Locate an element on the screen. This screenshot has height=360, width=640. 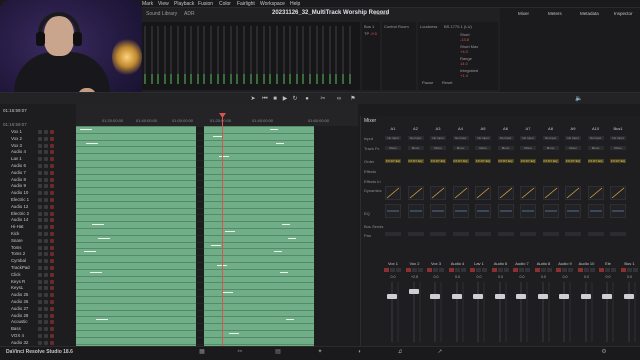
track-header-row: Snare is located at coordinates (38, 241).